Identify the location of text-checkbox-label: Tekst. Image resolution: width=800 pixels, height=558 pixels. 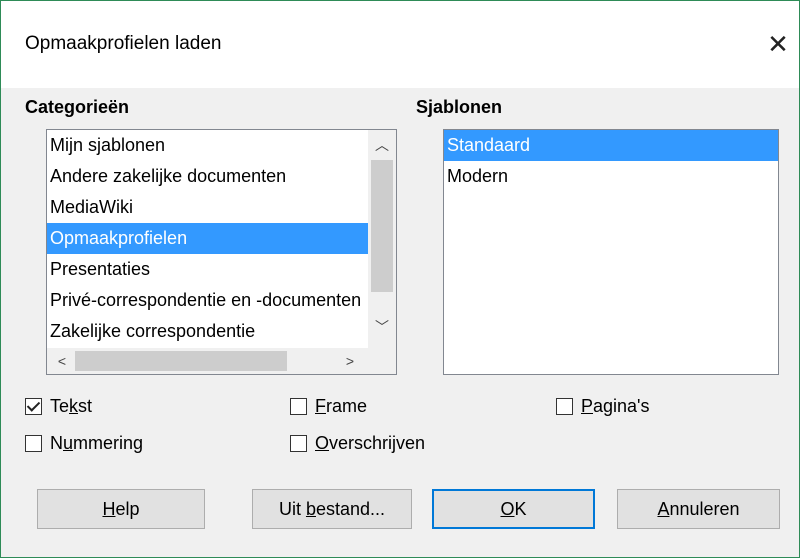
(71, 405).